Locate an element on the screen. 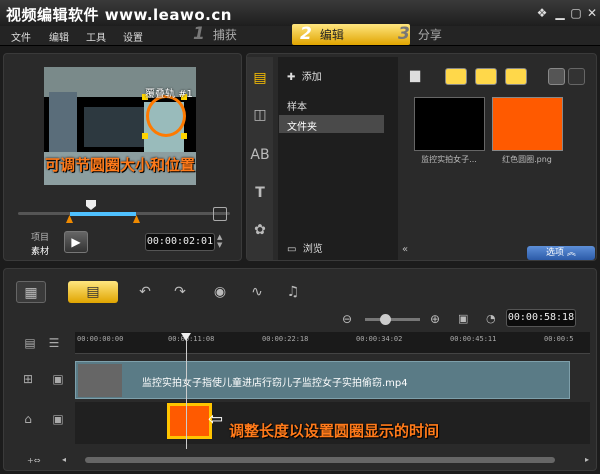  project-duration: 00:00:58:18 is located at coordinates (541, 318).